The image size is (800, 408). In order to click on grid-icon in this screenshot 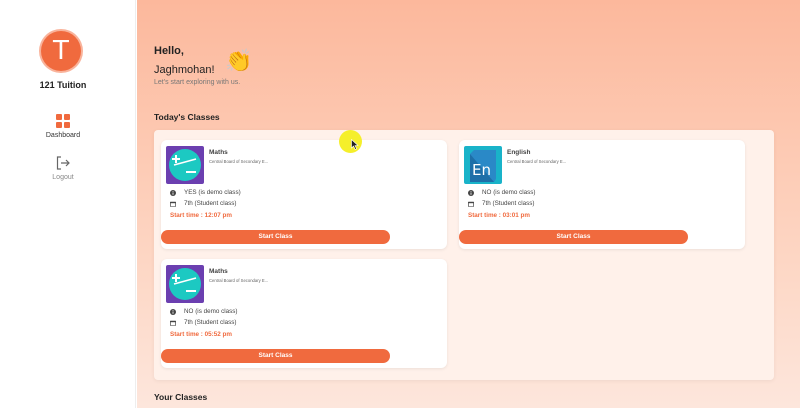, I will do `click(63, 121)`.